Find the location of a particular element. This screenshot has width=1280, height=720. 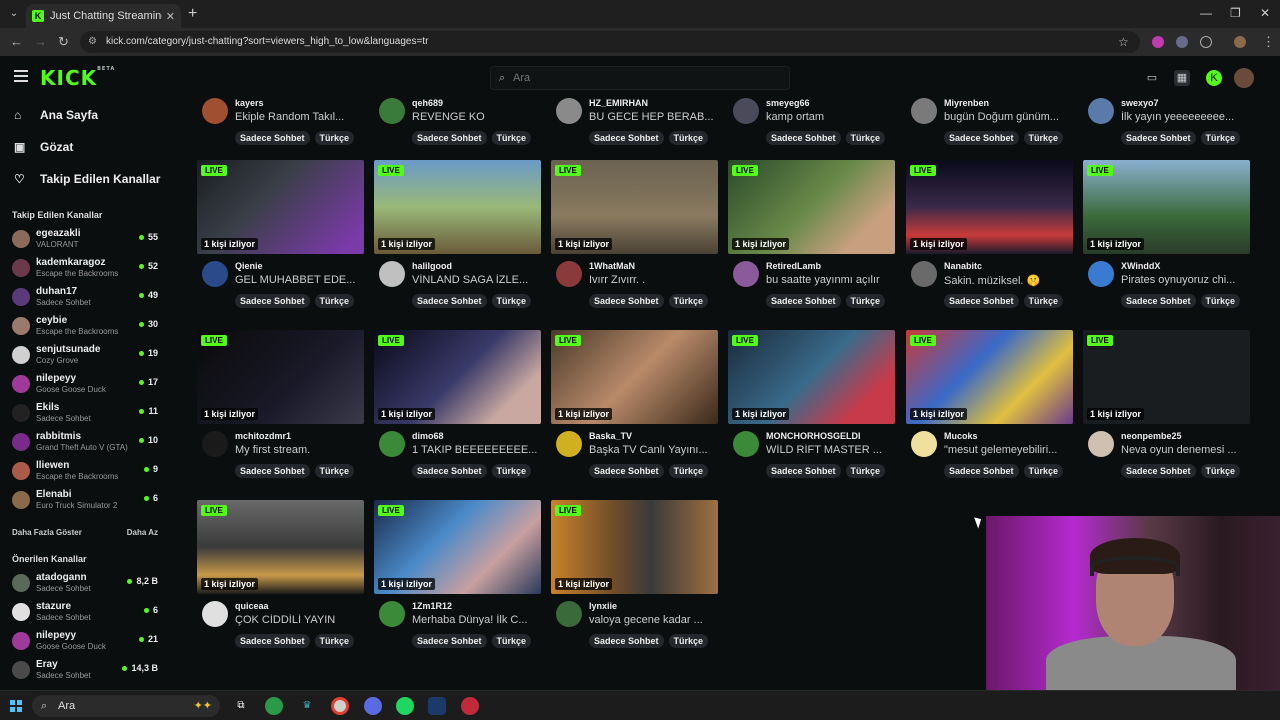

sidebar-channel: Ekils Sadece Sohbet 11 is located at coordinates (87, 416).